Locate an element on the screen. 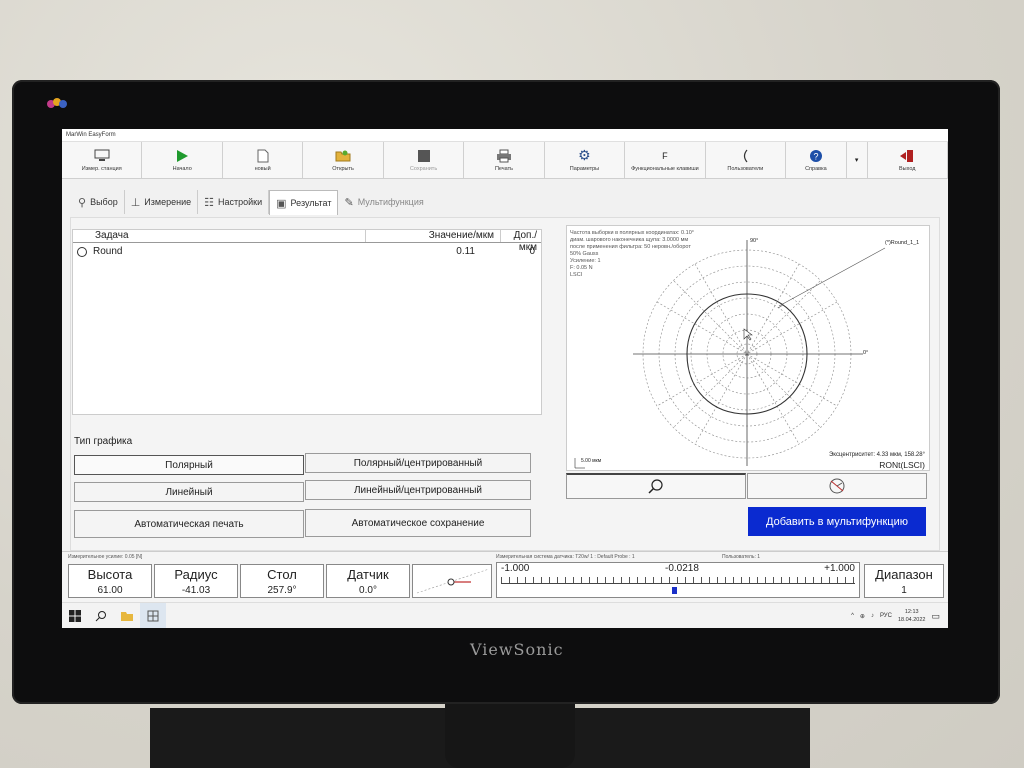  radius-readout: Радиус -41.03 is located at coordinates (196, 581).